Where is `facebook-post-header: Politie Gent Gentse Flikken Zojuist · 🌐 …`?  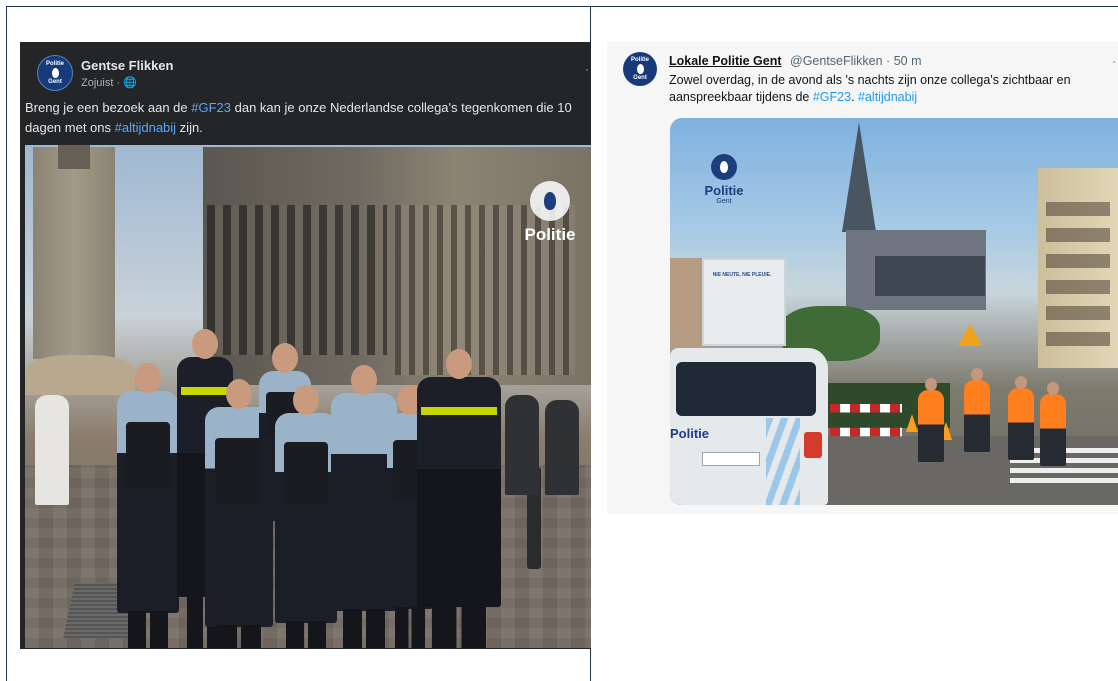 facebook-post-header: Politie Gent Gentse Flikken Zojuist · 🌐 … is located at coordinates (305, 93).